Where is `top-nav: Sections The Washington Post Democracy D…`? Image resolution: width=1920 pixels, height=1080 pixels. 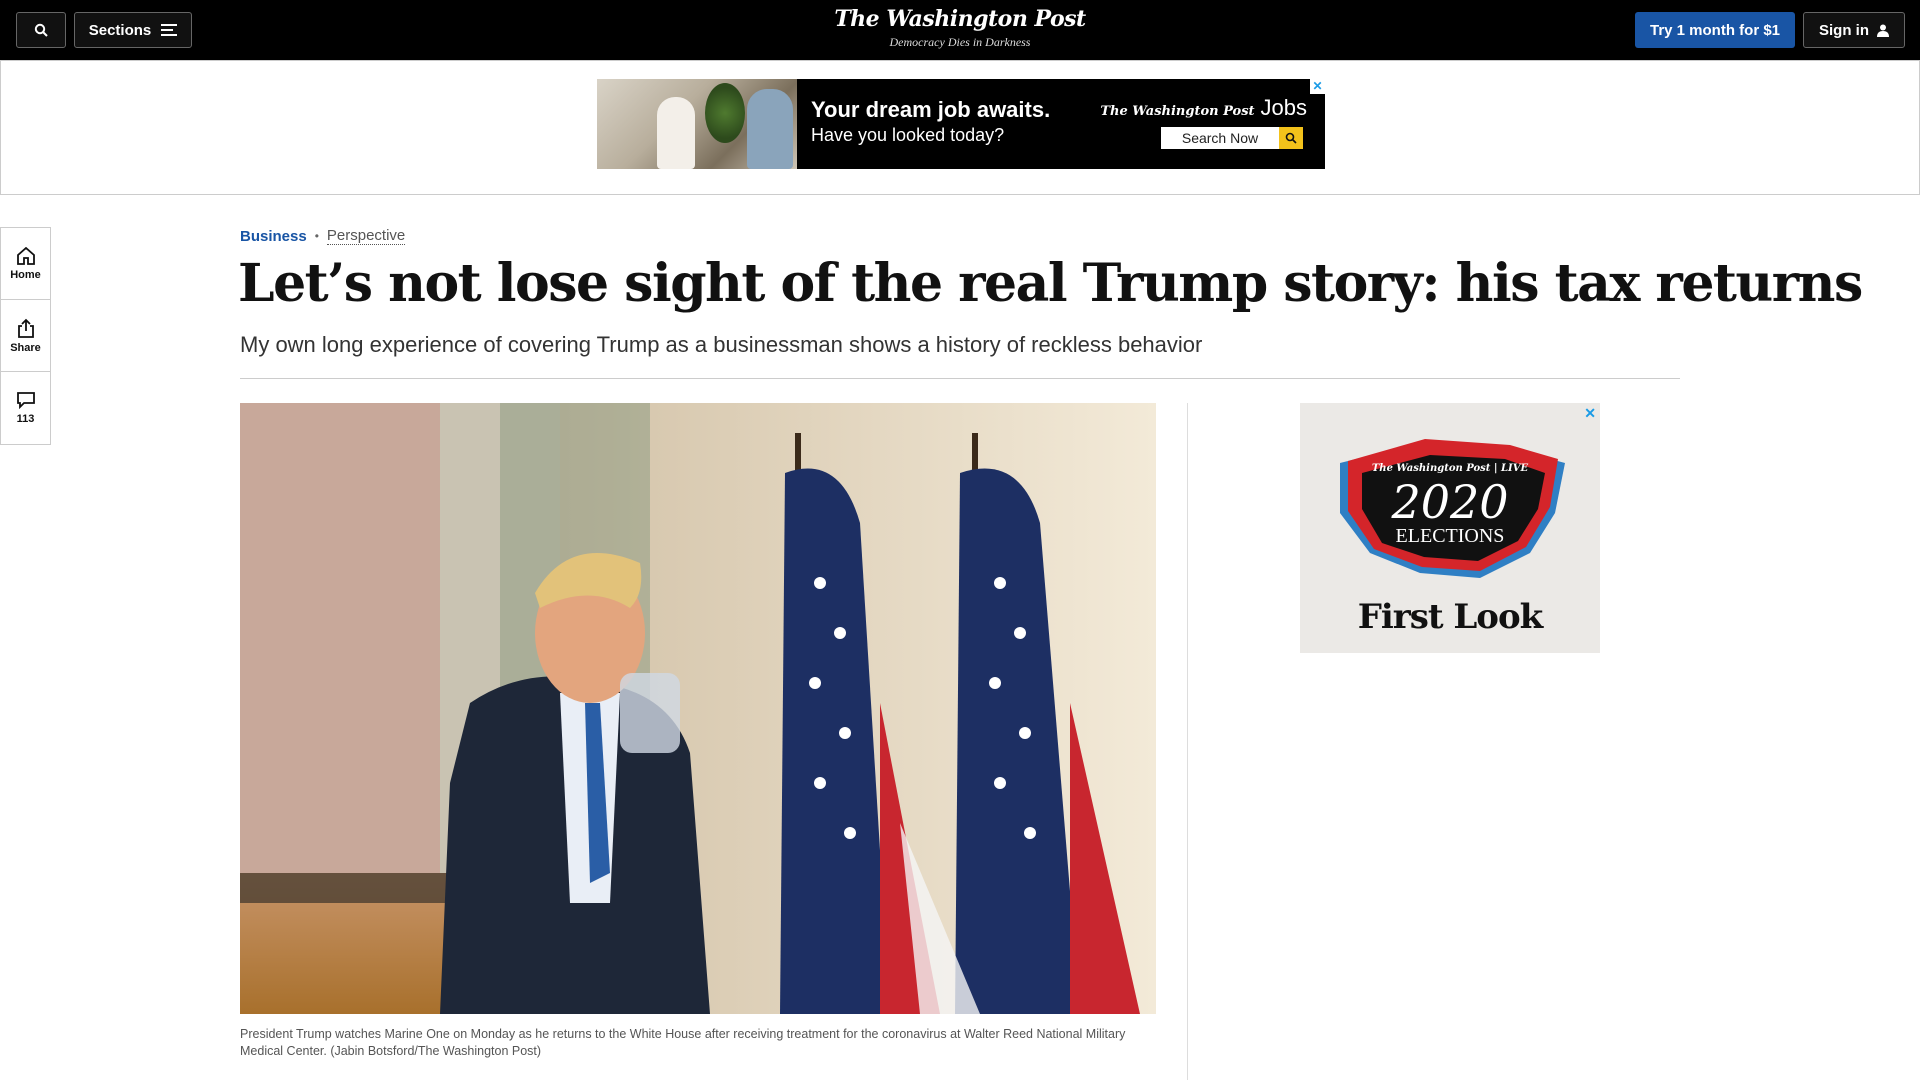
top-nav: Sections The Washington Post Democracy D… is located at coordinates (960, 30).